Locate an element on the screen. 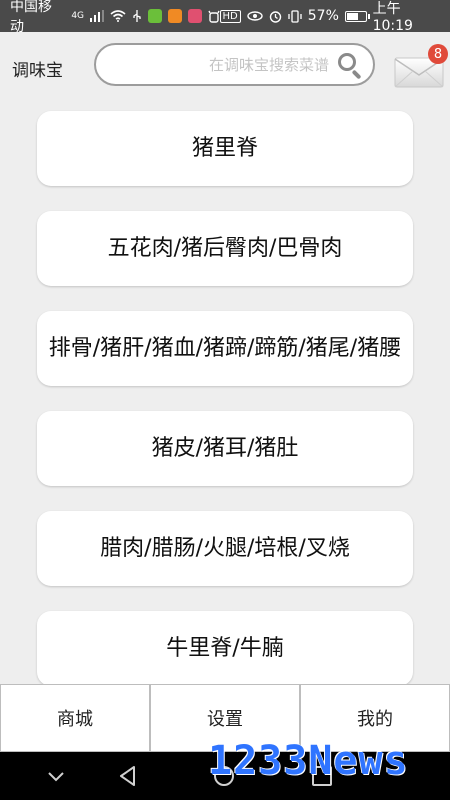 Image resolution: width=450 pixels, height=800 pixels. category-card: 排骨/猪肝/猪血/猪蹄/蹄筋/猪尾/猪腰 is located at coordinates (225, 348).